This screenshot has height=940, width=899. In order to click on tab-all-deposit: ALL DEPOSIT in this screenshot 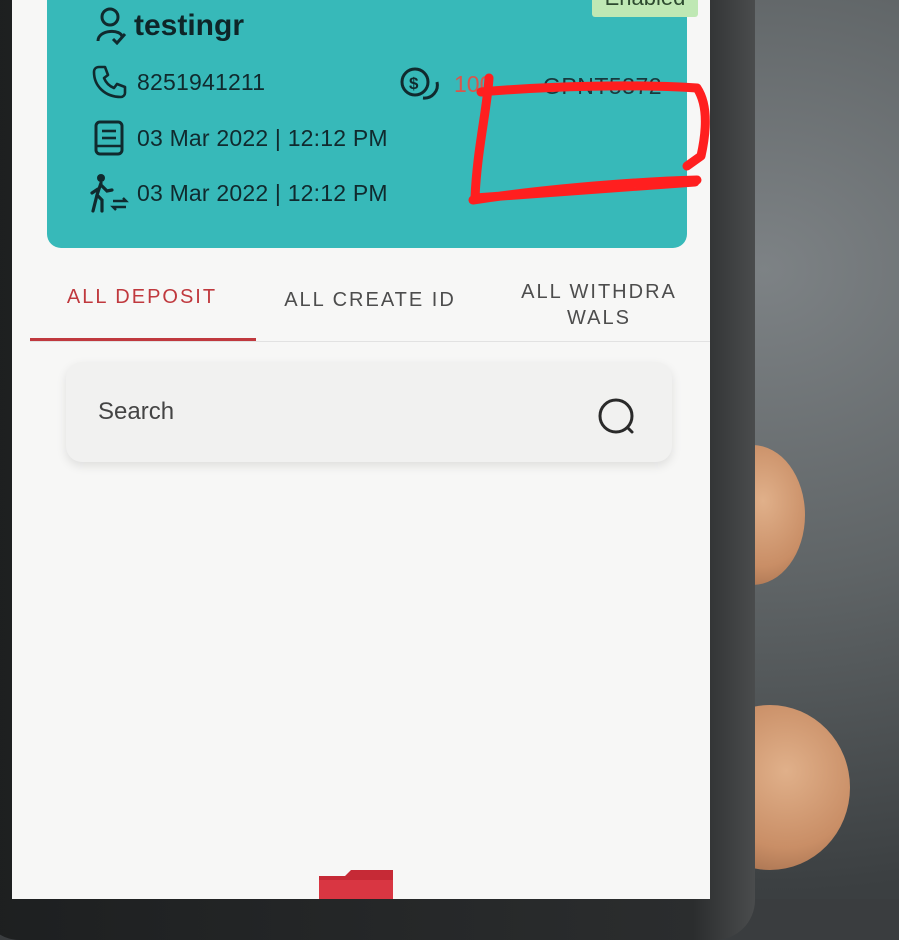, I will do `click(142, 297)`.